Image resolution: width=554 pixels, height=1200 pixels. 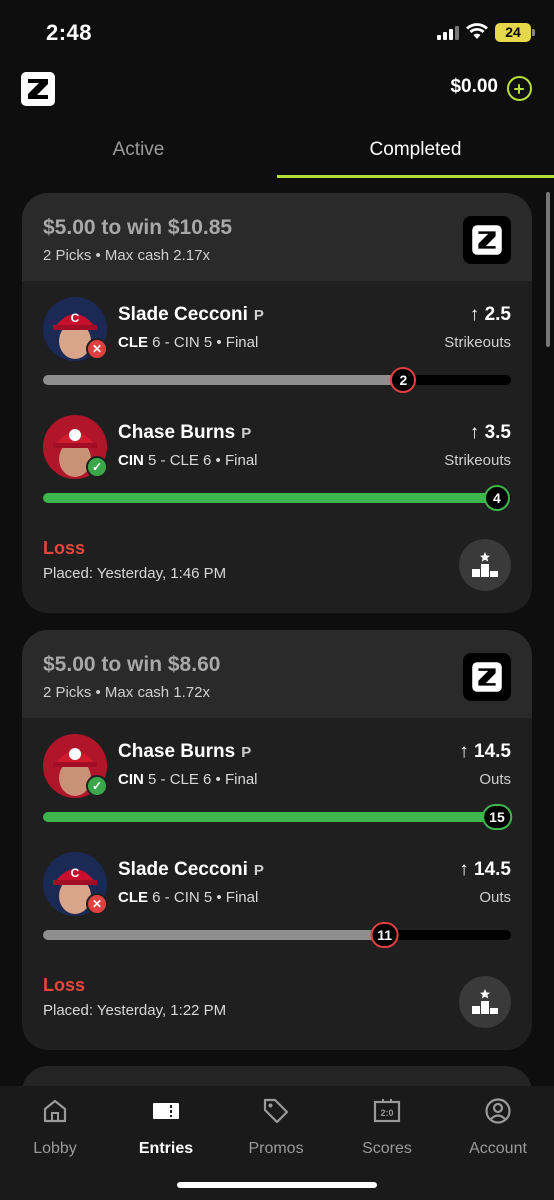 What do you see at coordinates (126, 692) in the screenshot?
I see `entry-subtitle: 2 Picks • Max cash 1.72x` at bounding box center [126, 692].